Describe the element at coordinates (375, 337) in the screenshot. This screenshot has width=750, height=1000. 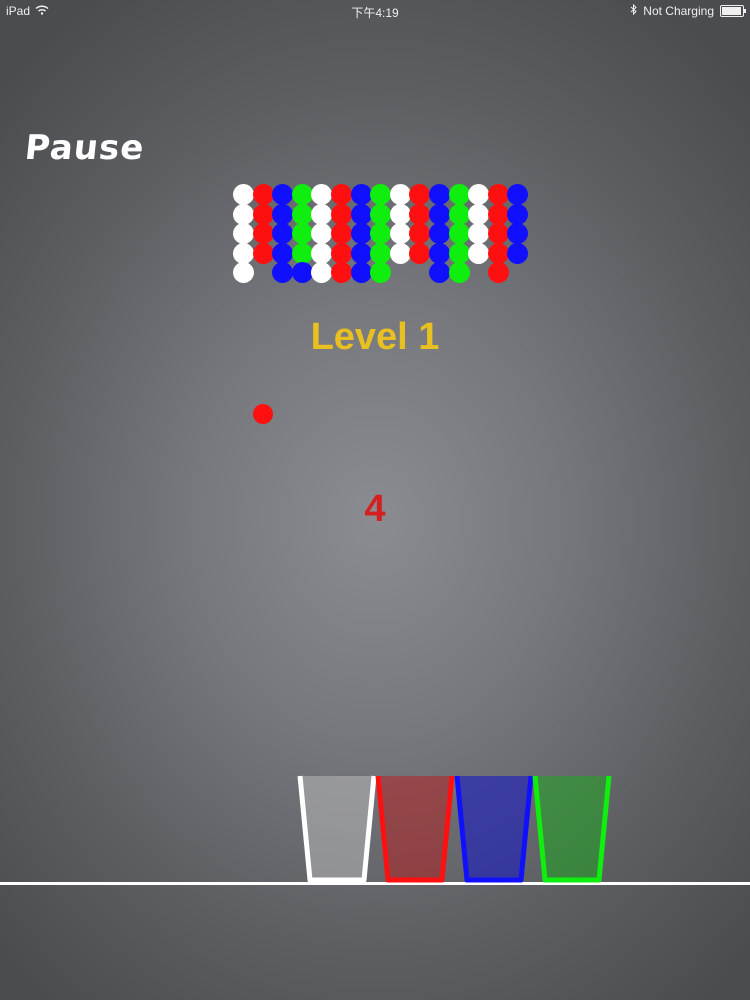
I see `level-label: Level 1` at that location.